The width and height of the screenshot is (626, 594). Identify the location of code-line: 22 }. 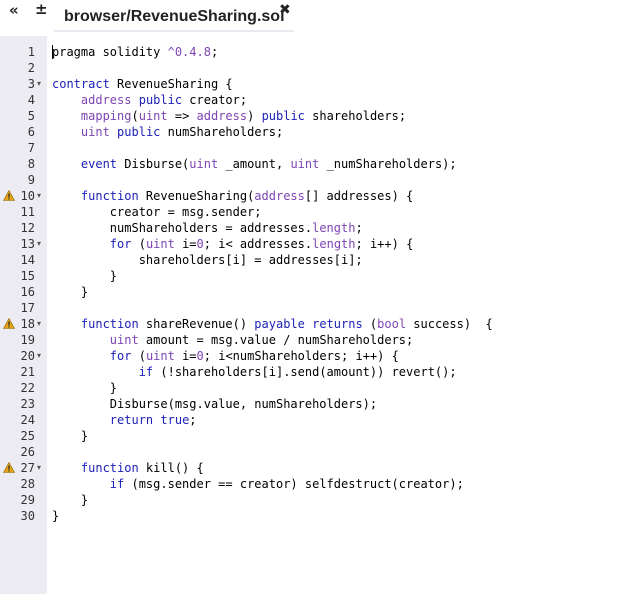
(313, 388).